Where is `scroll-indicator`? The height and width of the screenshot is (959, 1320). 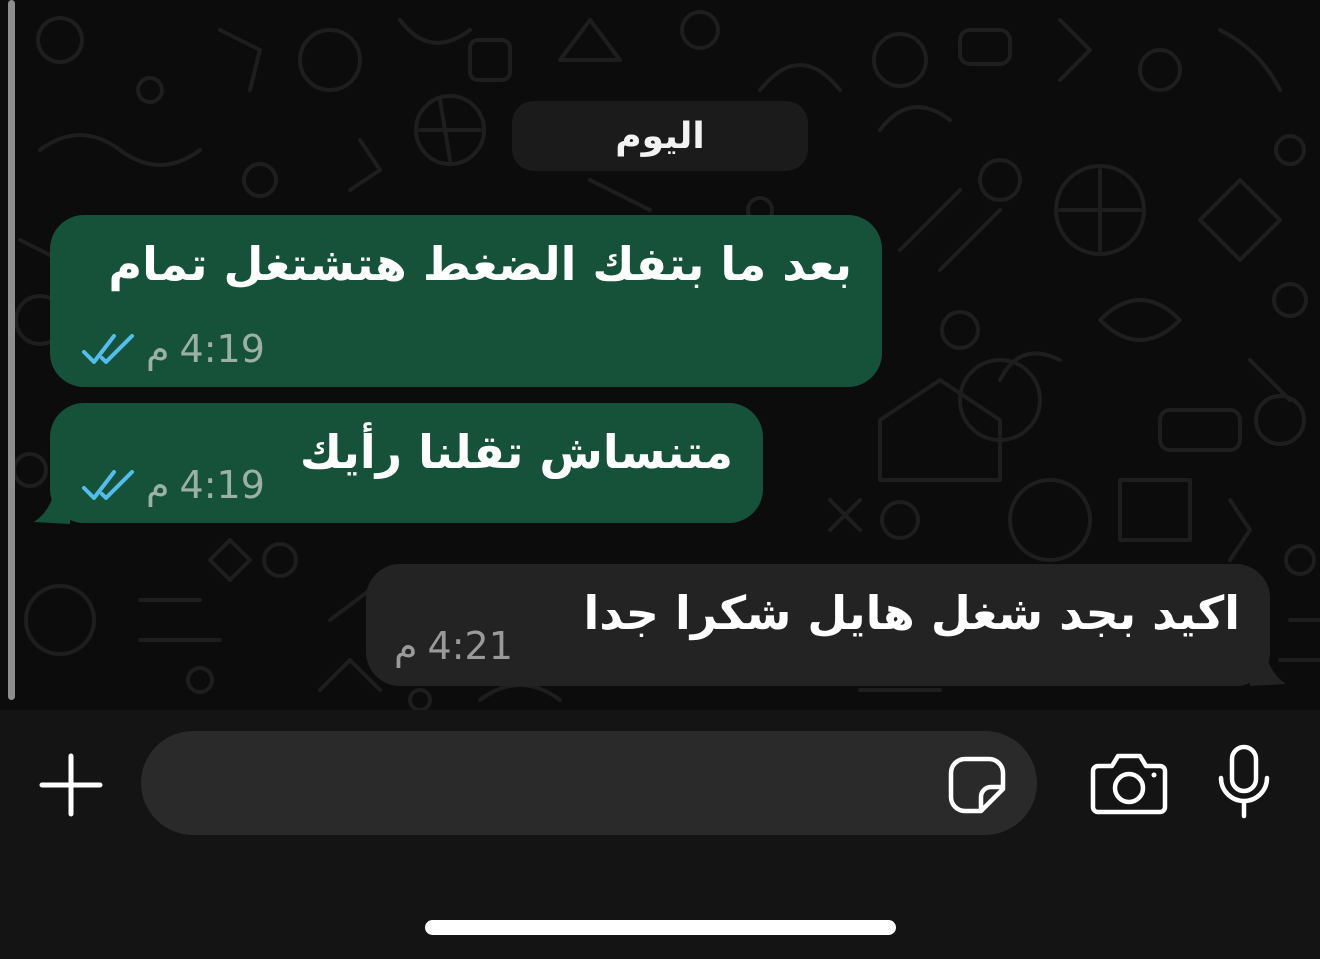 scroll-indicator is located at coordinates (11, 350).